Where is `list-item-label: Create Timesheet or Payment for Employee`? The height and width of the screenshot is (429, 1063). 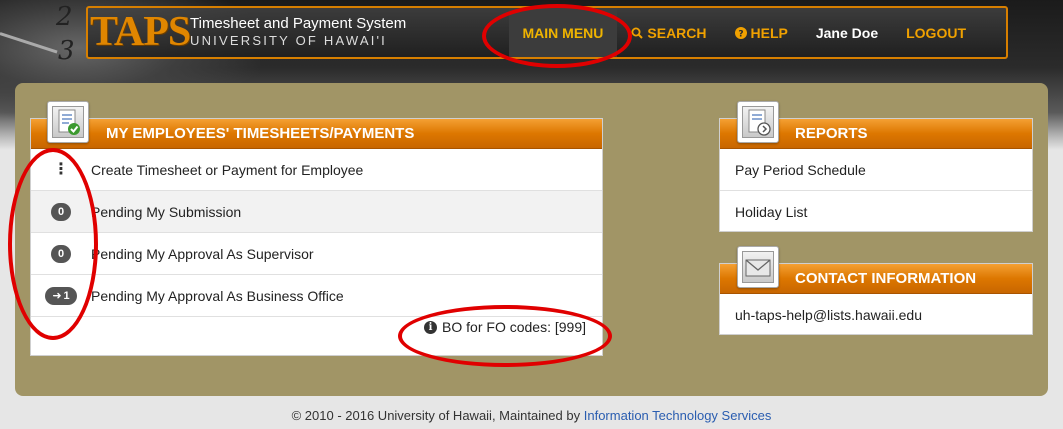
list-item-label: Create Timesheet or Payment for Employee is located at coordinates (227, 169).